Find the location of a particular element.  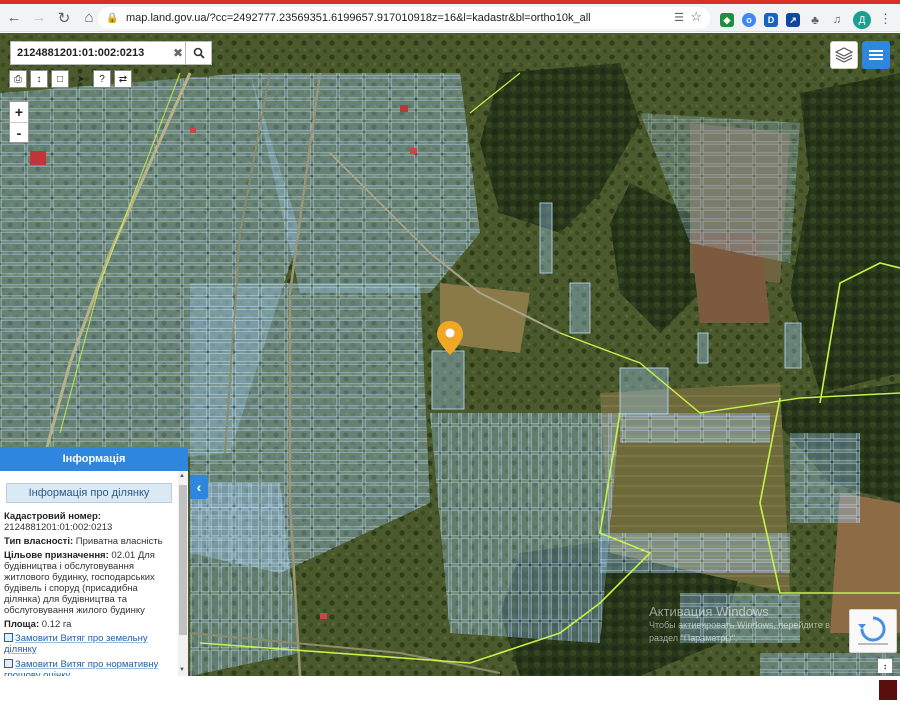

page-bottom-area is located at coordinates (450, 698).